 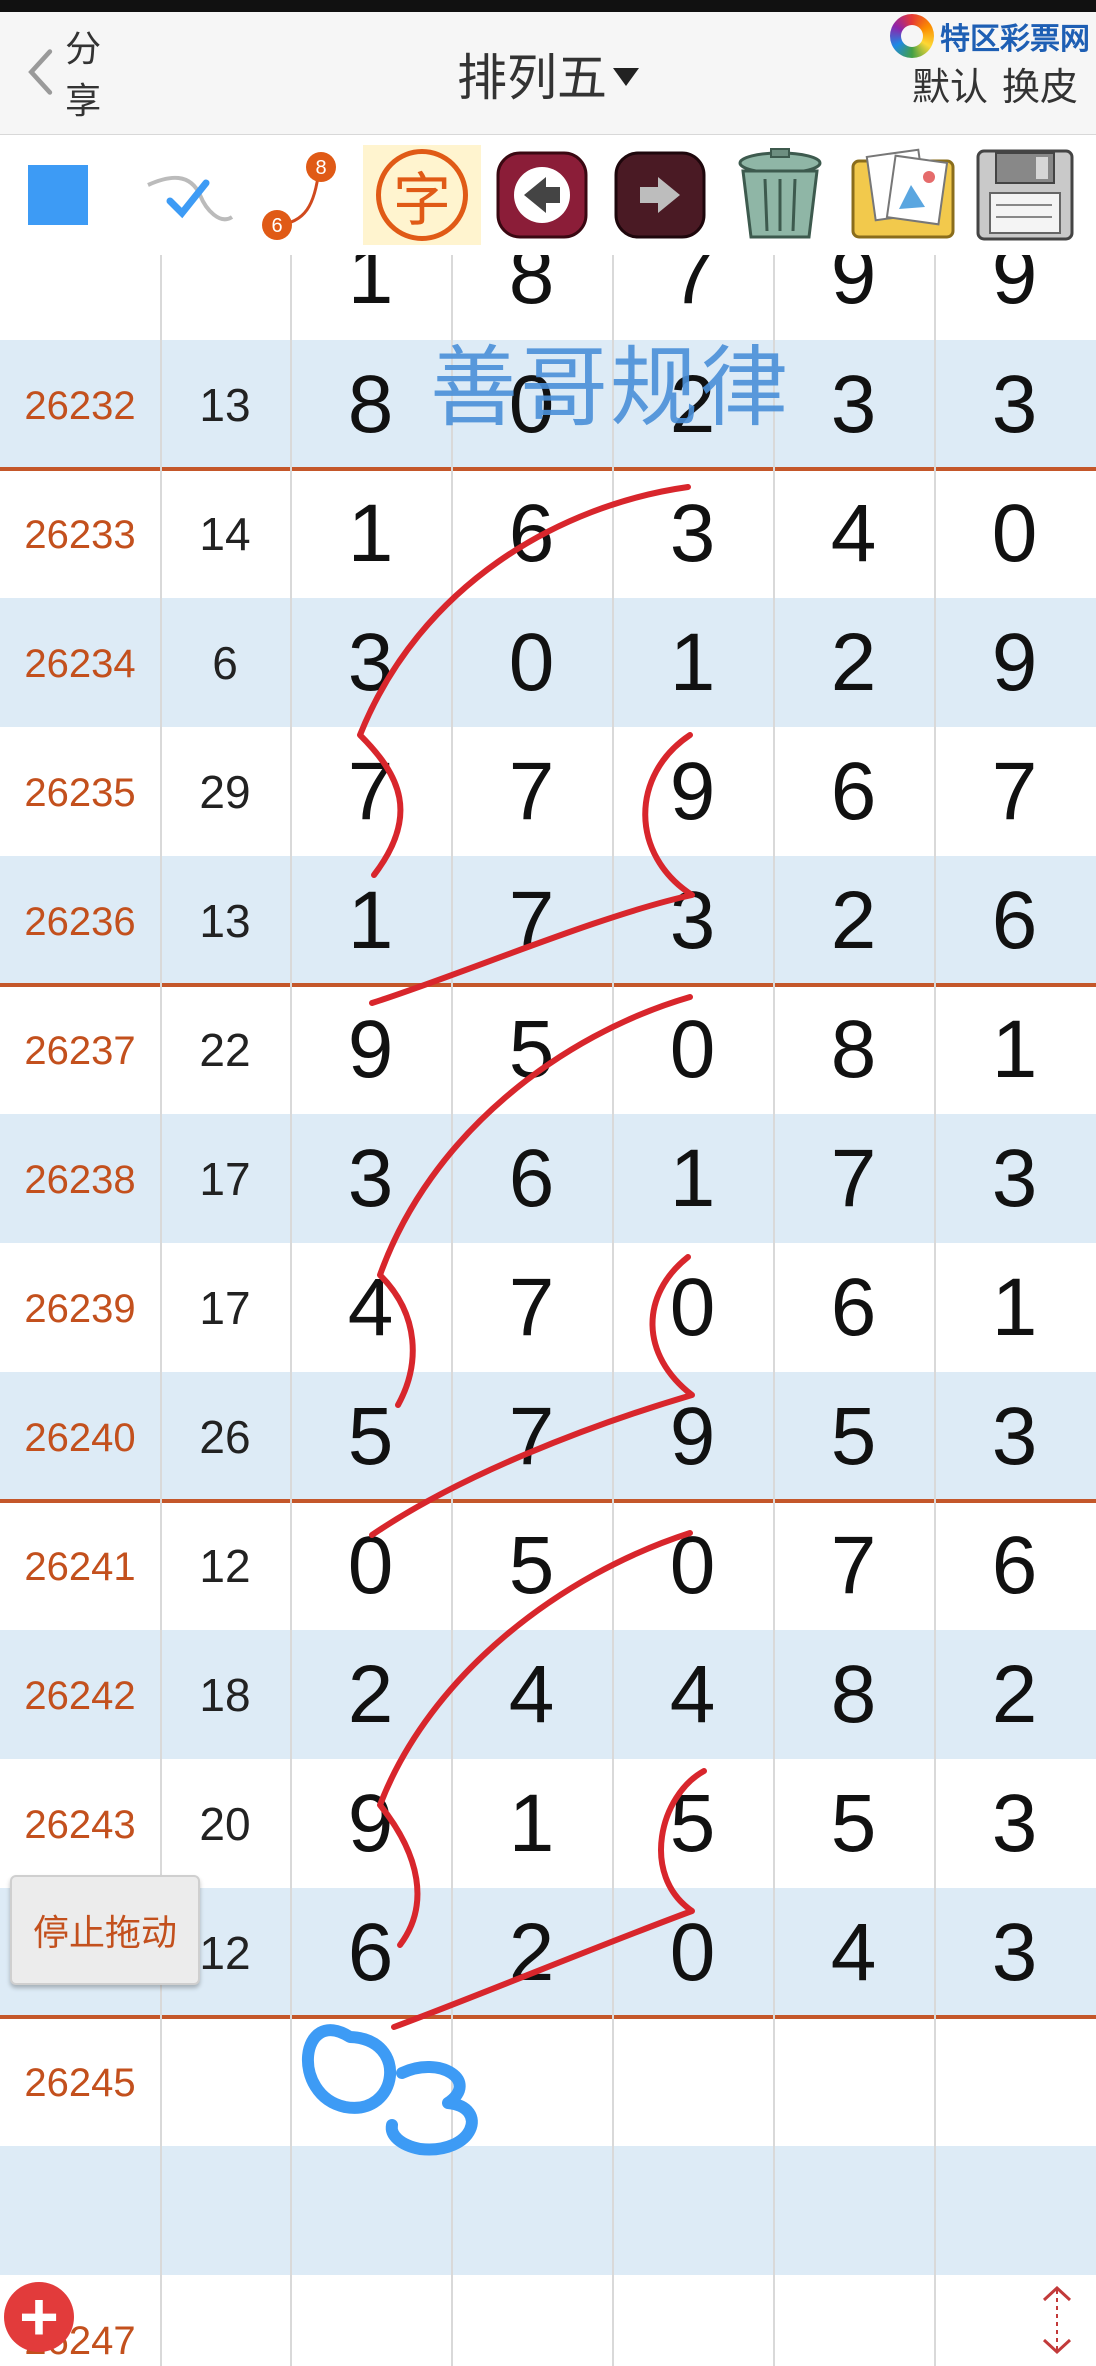 I want to click on skin-actions: 默认 换皮, so click(x=995, y=83).